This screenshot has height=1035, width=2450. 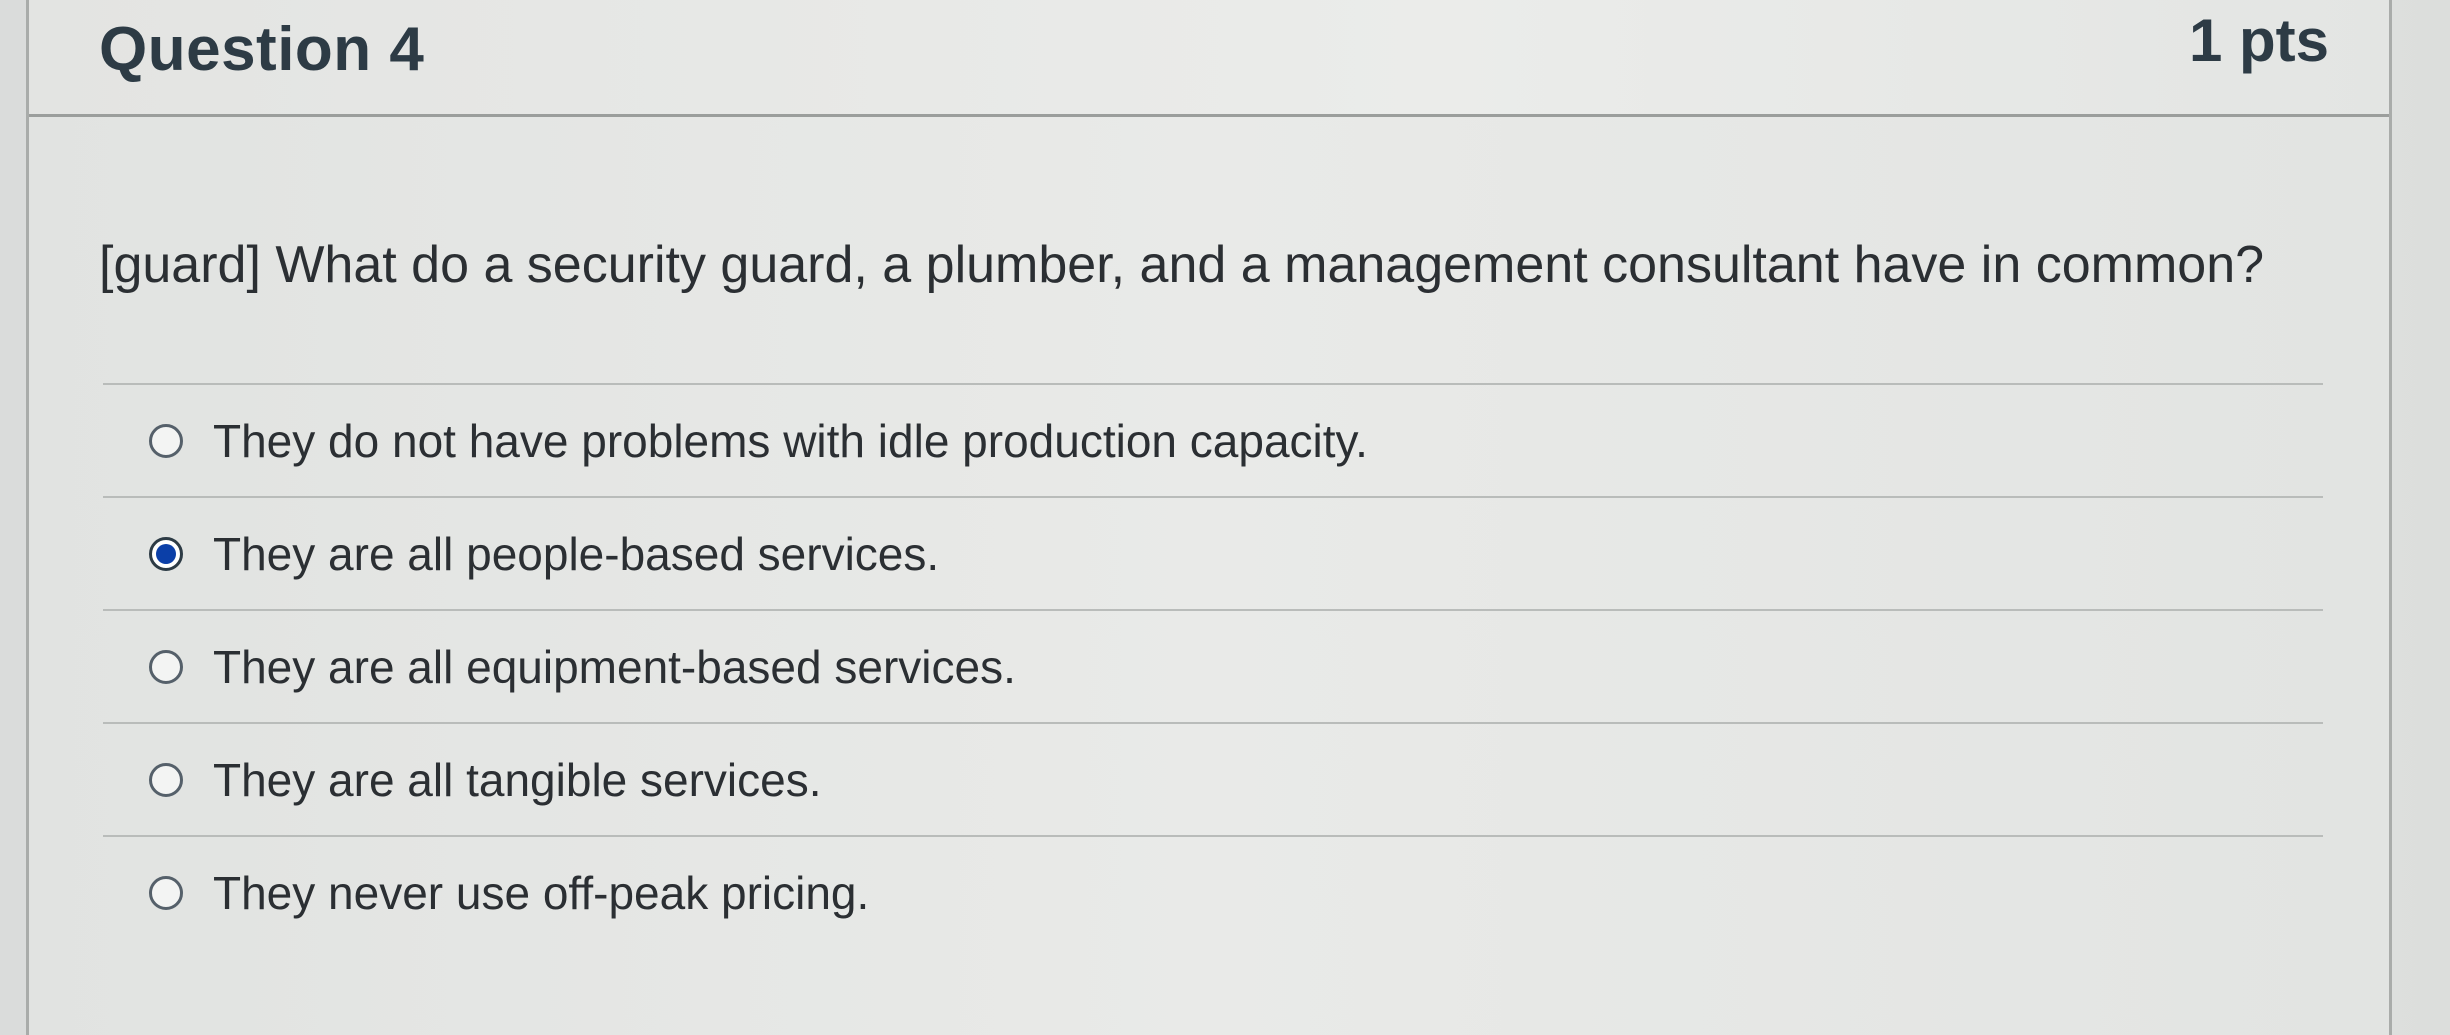 I want to click on answer-option: They never use off-peak pricing., so click(x=1213, y=891).